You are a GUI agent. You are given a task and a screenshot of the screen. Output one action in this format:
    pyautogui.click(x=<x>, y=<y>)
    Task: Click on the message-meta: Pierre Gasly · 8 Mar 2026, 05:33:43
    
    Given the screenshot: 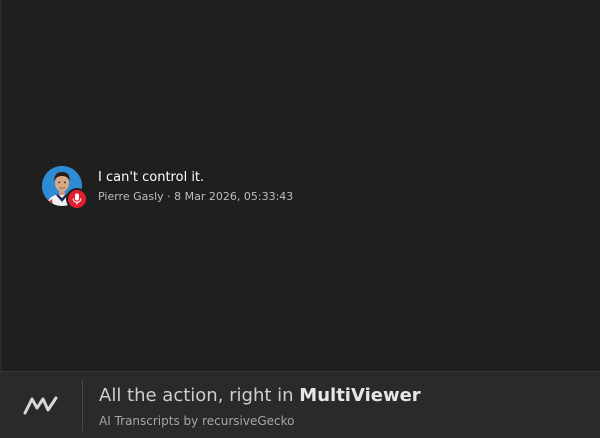 What is the action you would take?
    pyautogui.click(x=195, y=197)
    